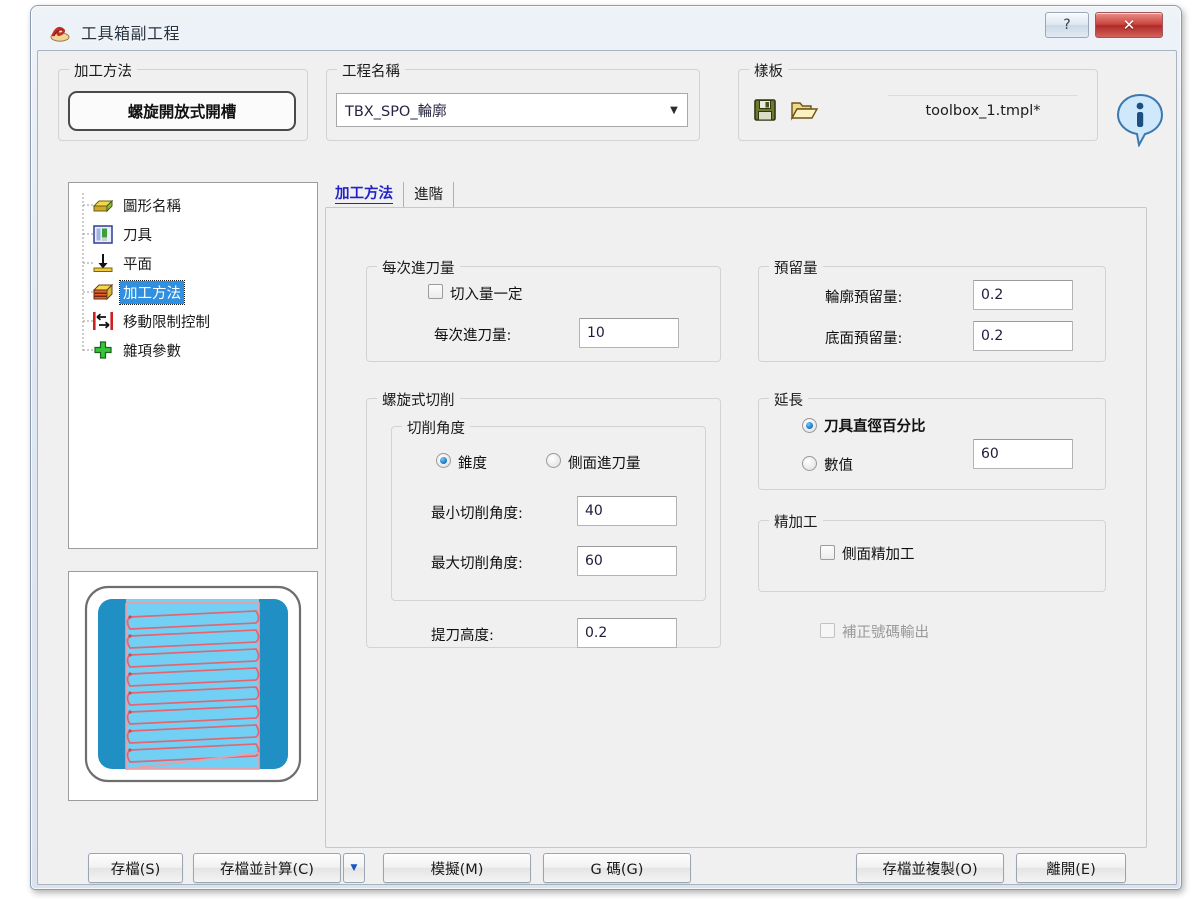 This screenshot has width=1200, height=900. What do you see at coordinates (60, 32) in the screenshot?
I see `spiral-tool-icon` at bounding box center [60, 32].